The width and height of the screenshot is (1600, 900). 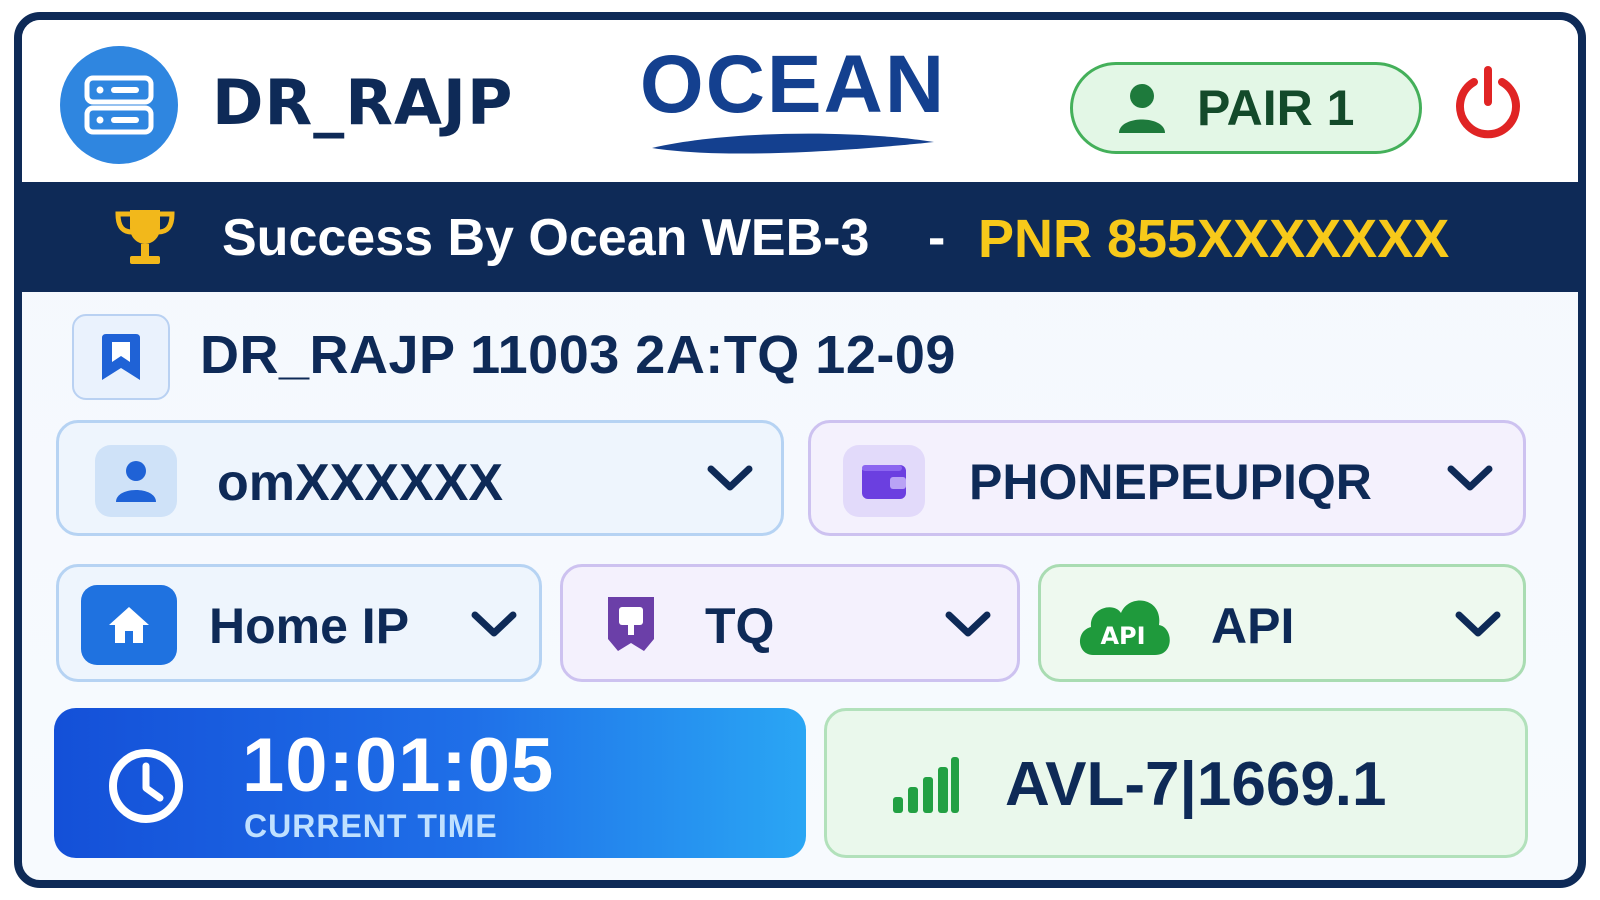 I want to click on cloud-api-icon: API, so click(x=1123, y=623).